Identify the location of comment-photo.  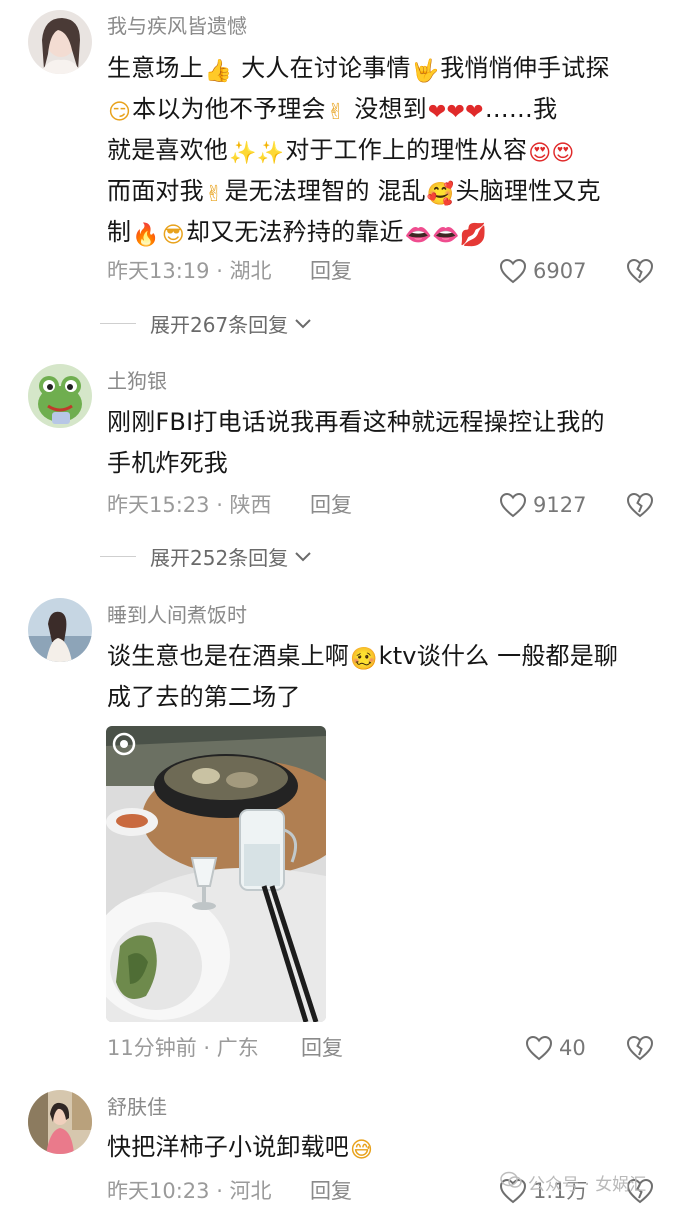
(216, 874).